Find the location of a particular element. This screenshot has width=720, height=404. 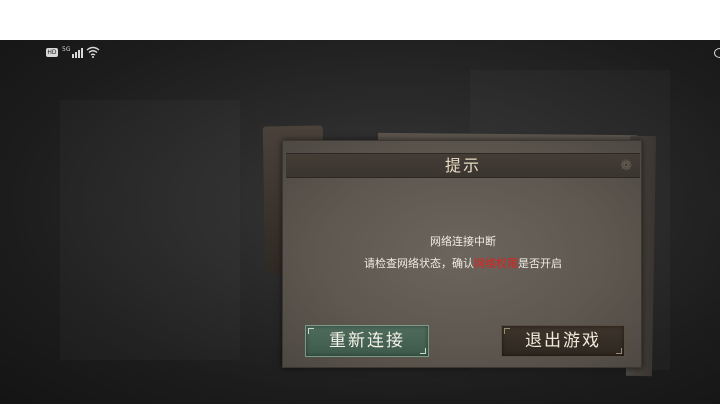

dialog-title: 提示 is located at coordinates (462, 165).